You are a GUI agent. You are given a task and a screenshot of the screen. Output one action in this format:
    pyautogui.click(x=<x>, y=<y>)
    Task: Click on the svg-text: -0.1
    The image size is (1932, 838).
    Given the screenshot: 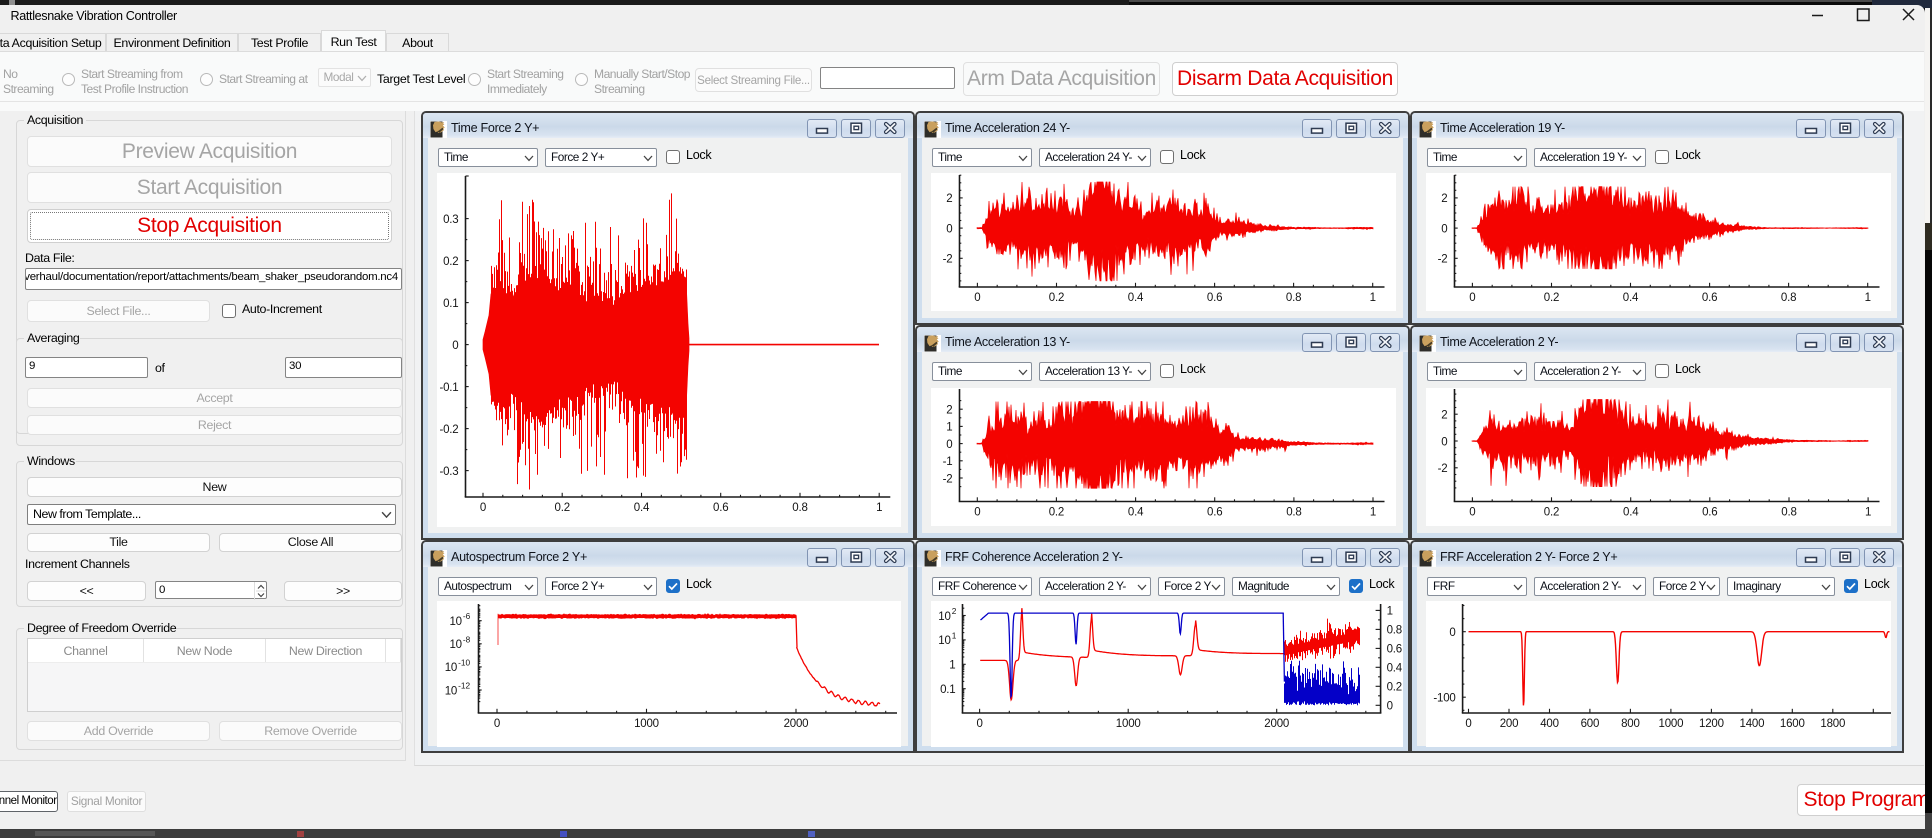 What is the action you would take?
    pyautogui.click(x=448, y=388)
    